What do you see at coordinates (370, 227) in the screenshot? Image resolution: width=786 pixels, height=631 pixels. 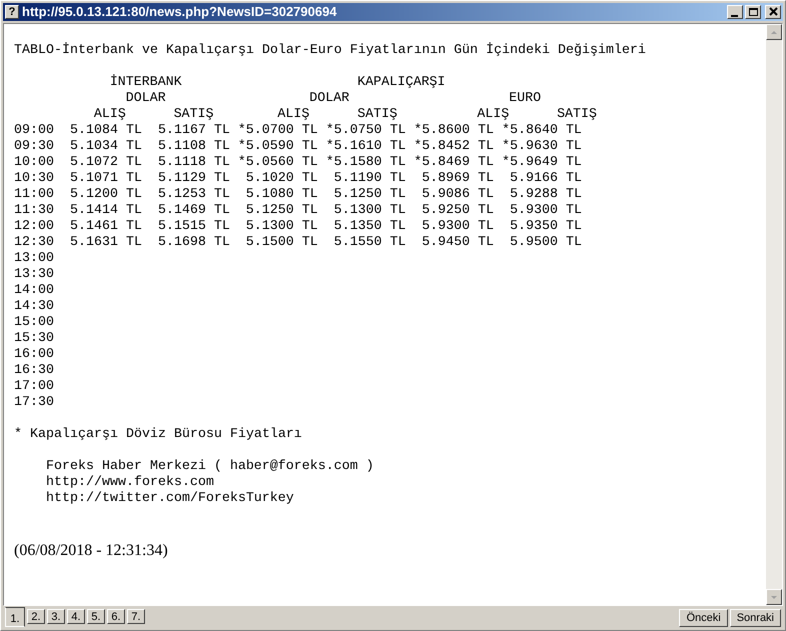 I see `rate-cell: 5.1350 TL` at bounding box center [370, 227].